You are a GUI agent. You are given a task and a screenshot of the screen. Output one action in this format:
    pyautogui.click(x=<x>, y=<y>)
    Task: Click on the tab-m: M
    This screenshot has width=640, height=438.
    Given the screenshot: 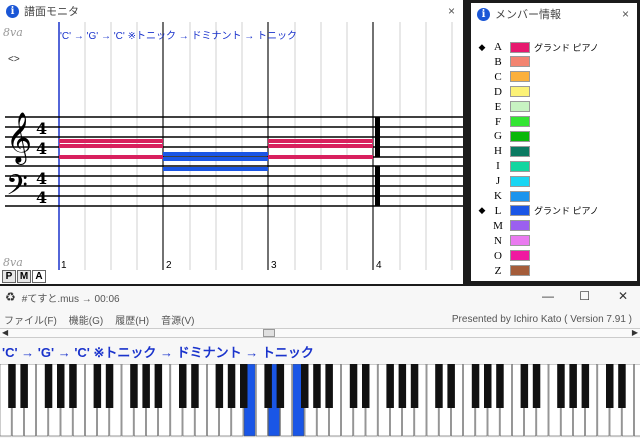 What is the action you would take?
    pyautogui.click(x=24, y=276)
    